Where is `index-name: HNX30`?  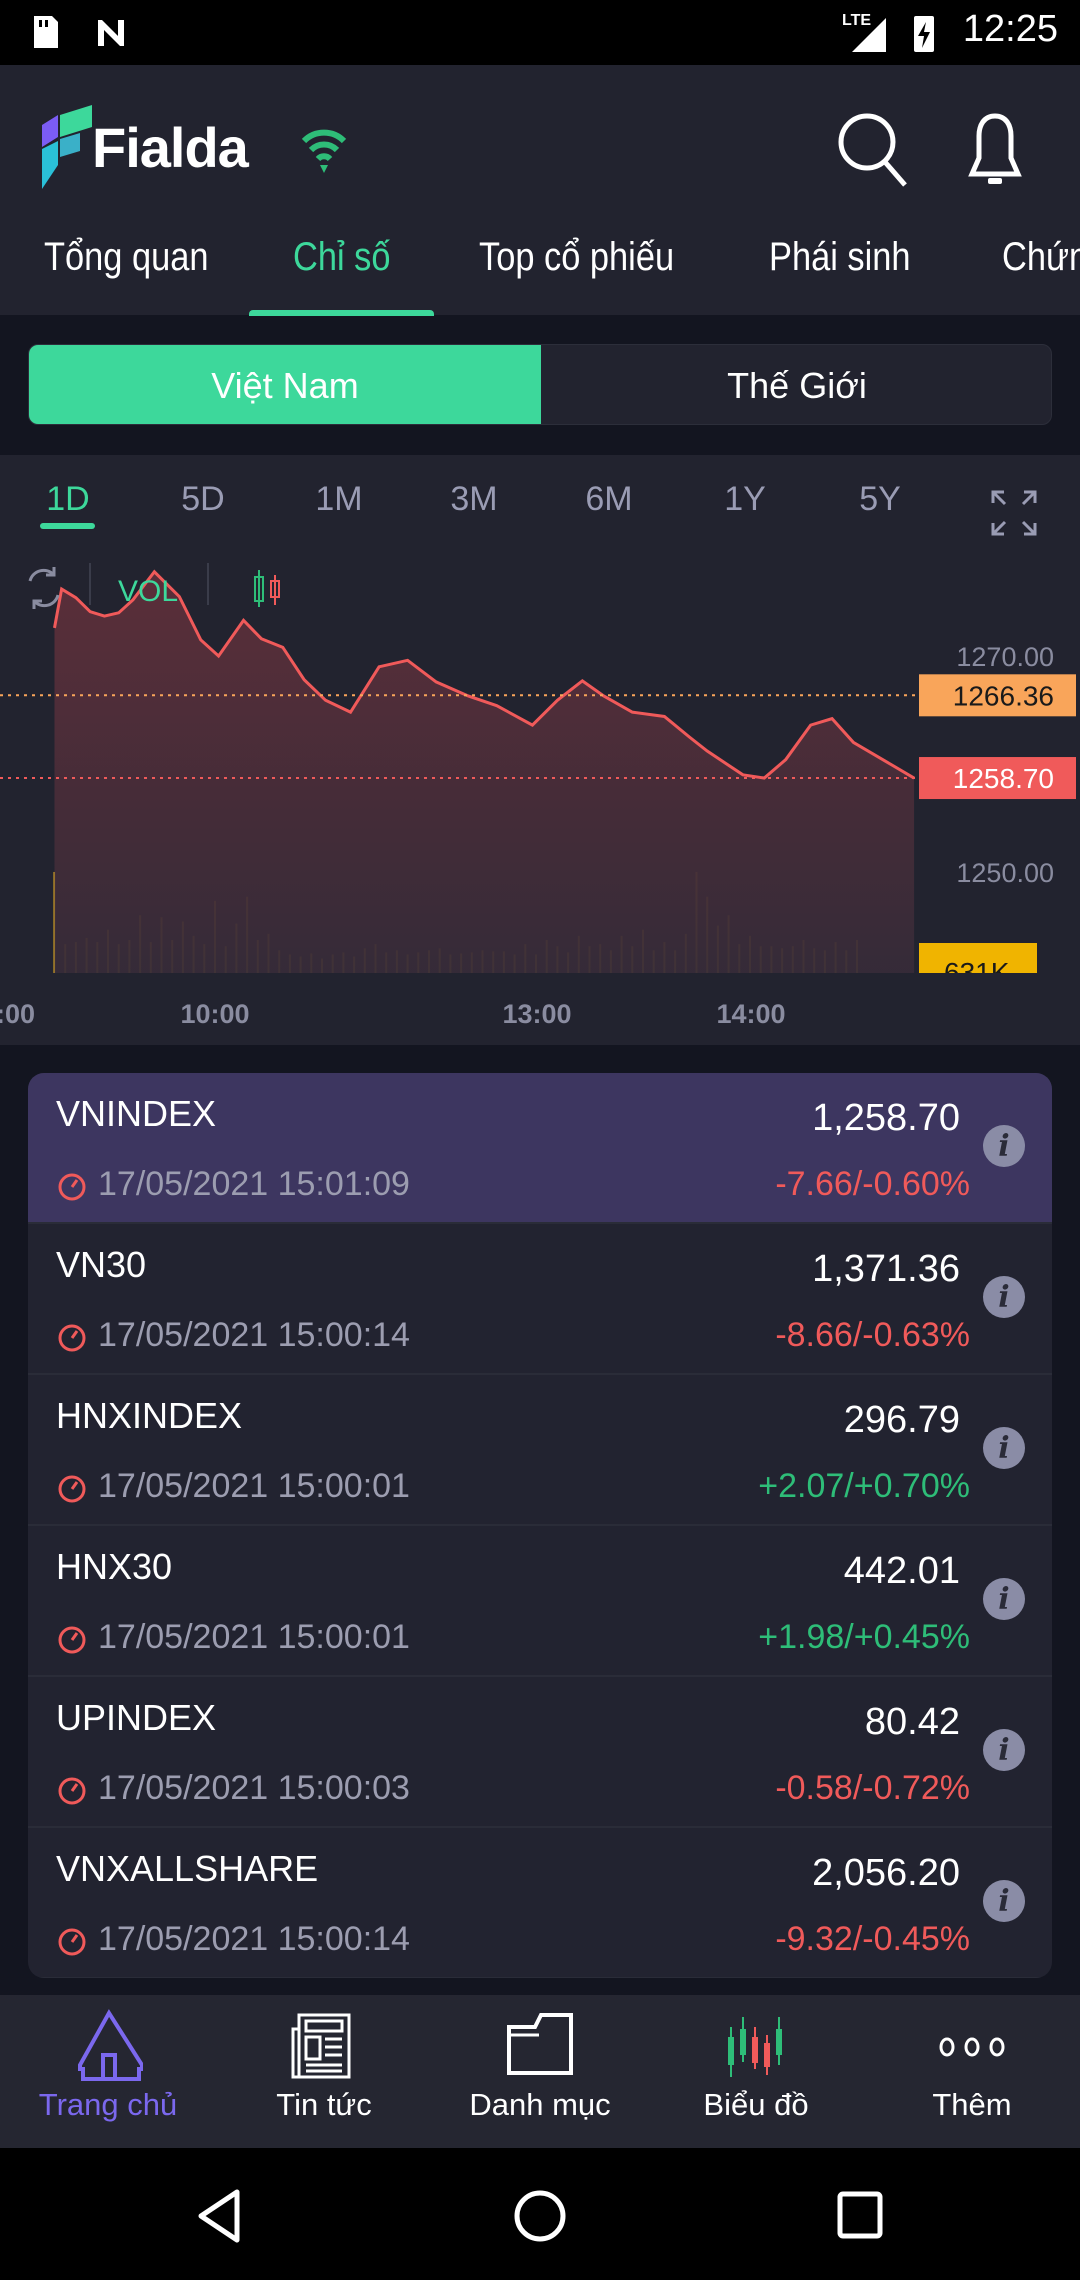
index-name: HNX30 is located at coordinates (114, 1566).